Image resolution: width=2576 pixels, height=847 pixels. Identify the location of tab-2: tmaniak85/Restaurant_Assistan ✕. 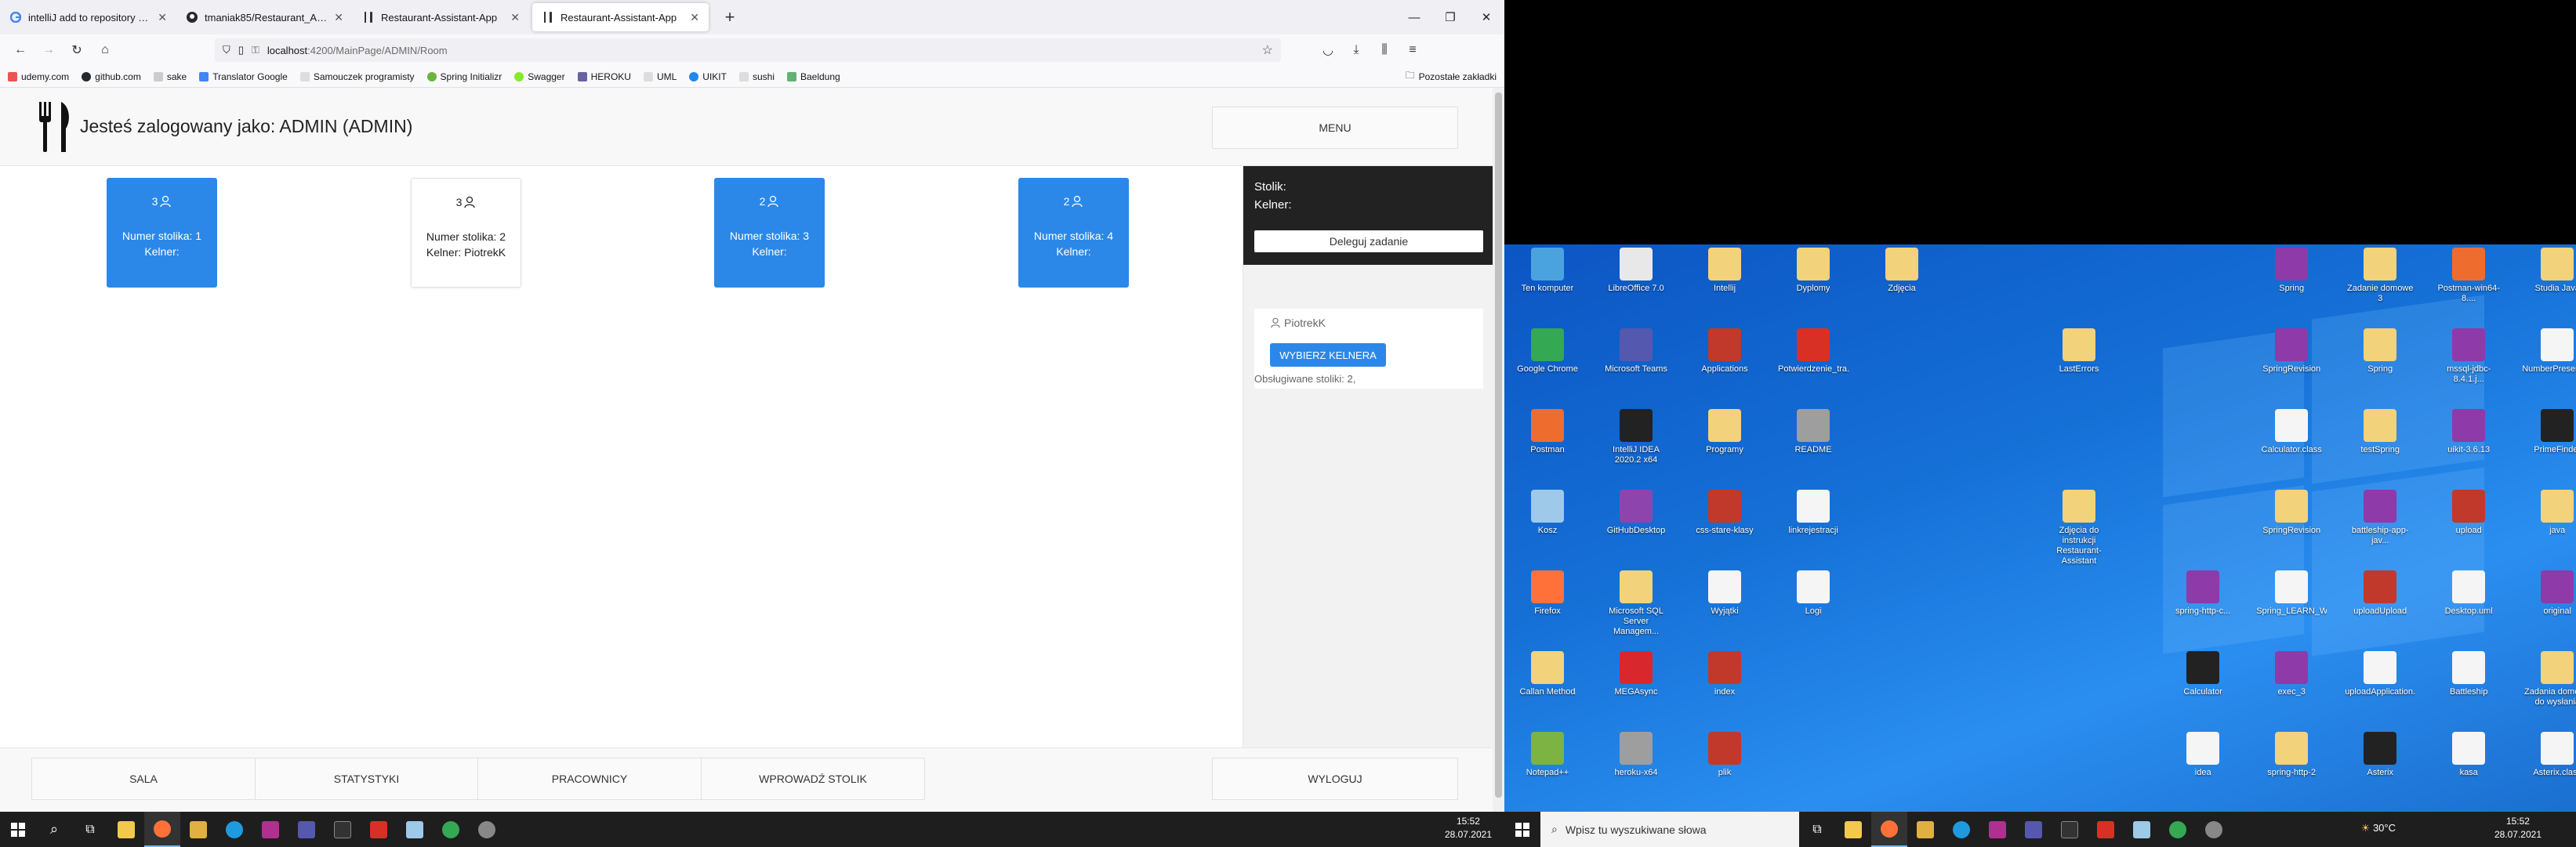
(264, 17).